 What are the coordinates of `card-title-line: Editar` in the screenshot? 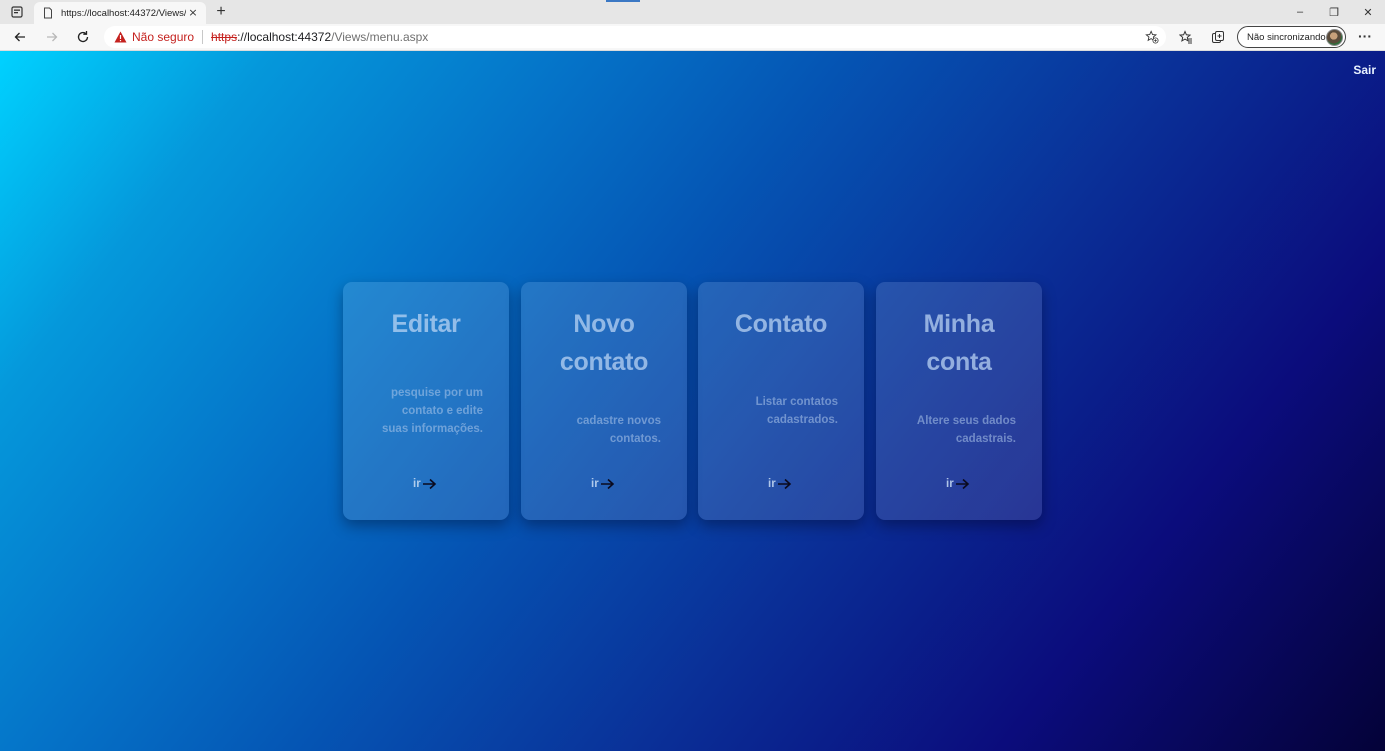 It's located at (426, 324).